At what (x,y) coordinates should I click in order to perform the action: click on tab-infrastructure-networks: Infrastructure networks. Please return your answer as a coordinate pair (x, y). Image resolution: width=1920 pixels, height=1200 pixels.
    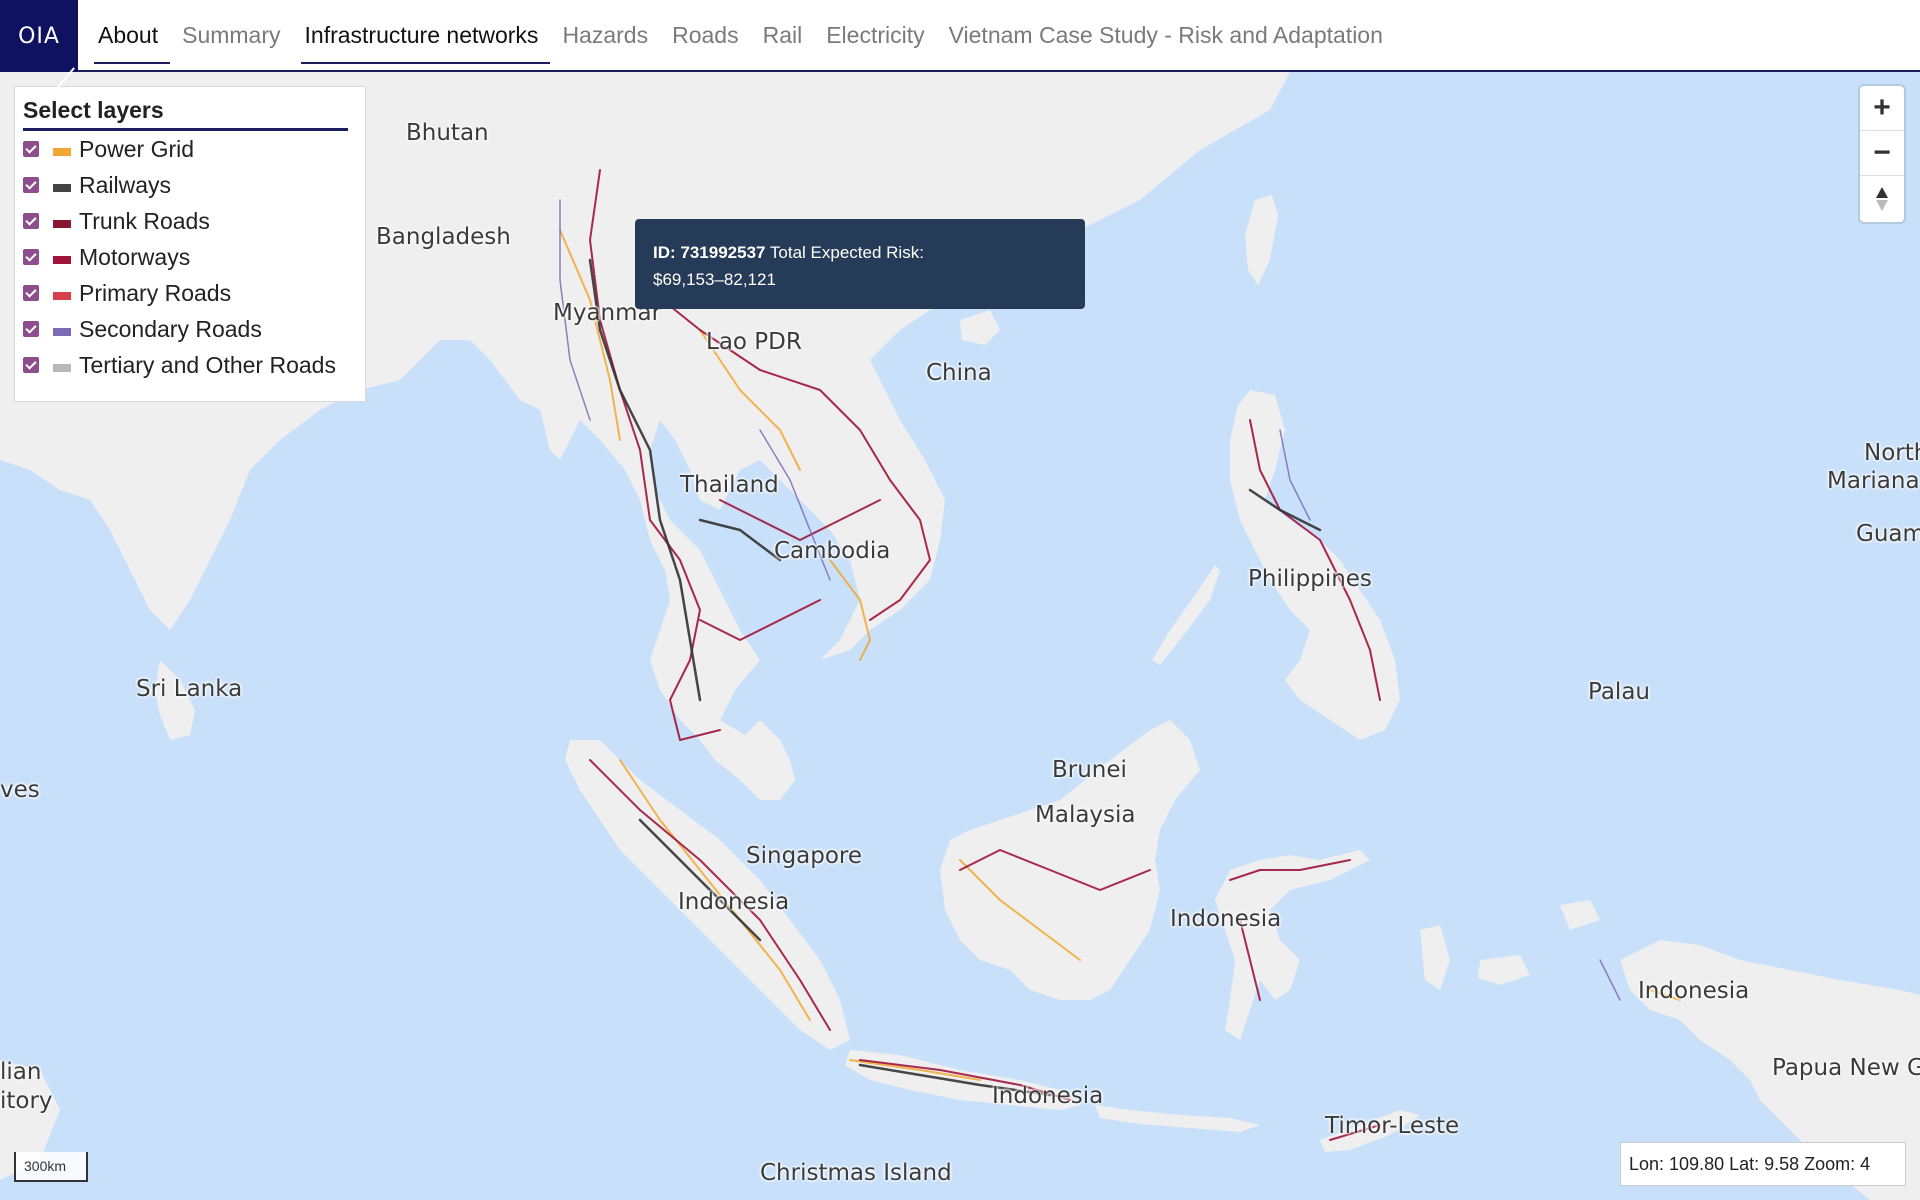
    Looking at the image, I should click on (422, 35).